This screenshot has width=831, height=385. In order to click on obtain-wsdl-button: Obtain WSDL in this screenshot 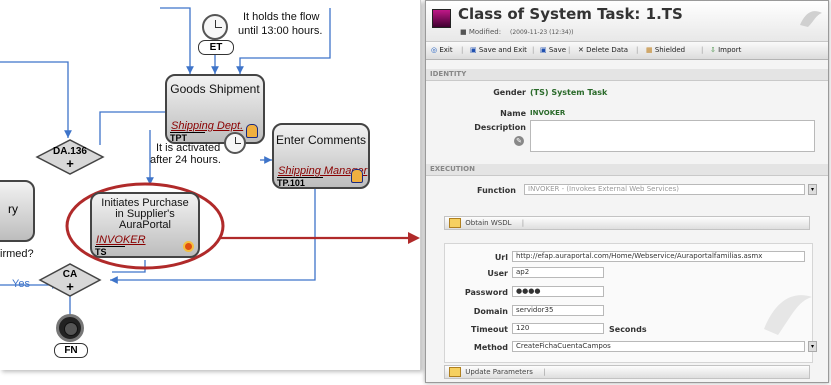, I will do `click(488, 223)`.